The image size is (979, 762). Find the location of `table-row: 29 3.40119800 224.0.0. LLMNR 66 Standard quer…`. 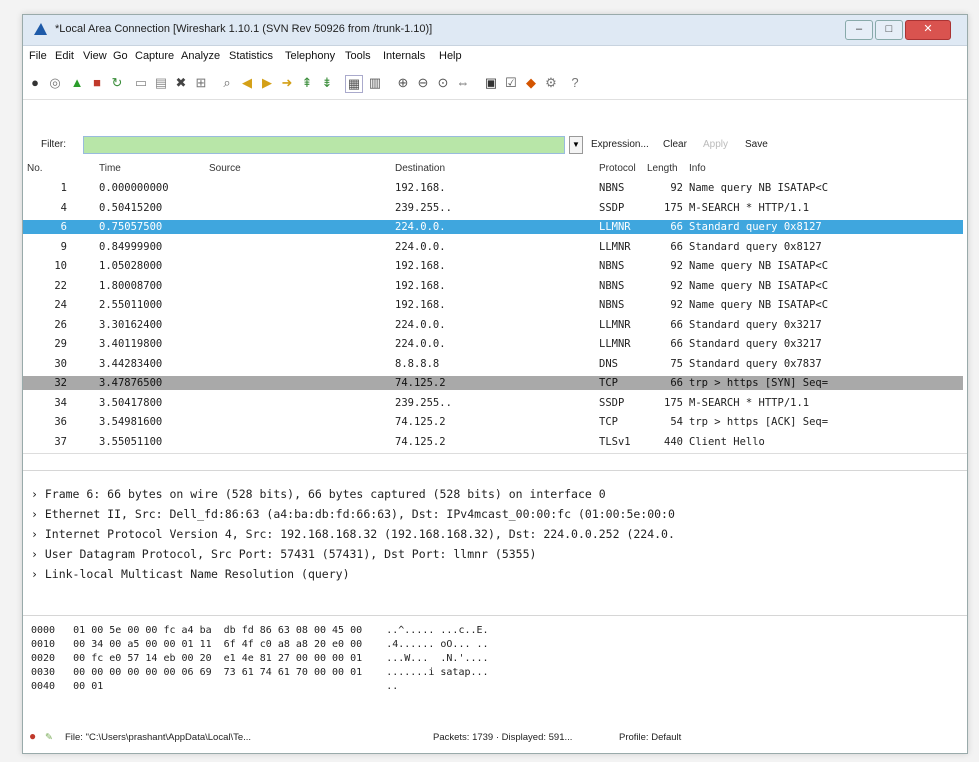

table-row: 29 3.40119800 224.0.0. LLMNR 66 Standard quer… is located at coordinates (493, 344).